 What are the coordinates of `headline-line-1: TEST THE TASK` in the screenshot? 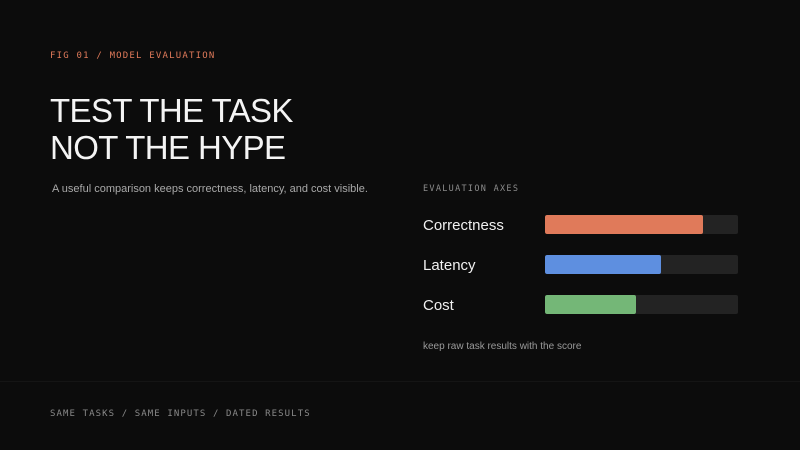 It's located at (171, 110).